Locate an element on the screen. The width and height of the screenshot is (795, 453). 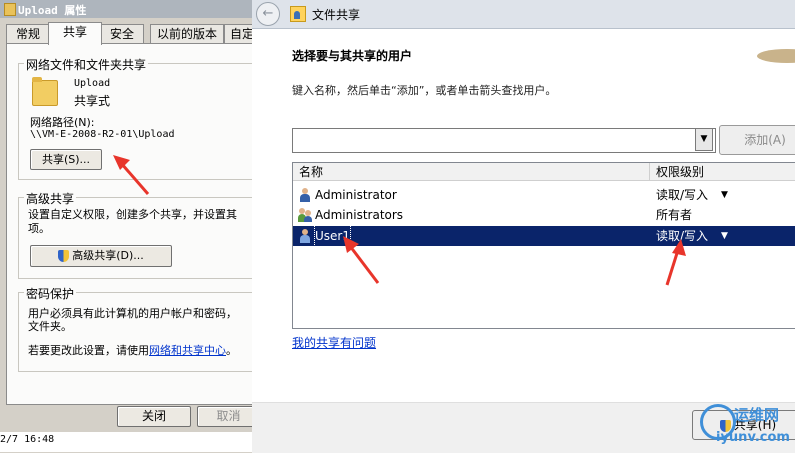
taskbar-strip: 2/7 16:48 is located at coordinates (129, 442).